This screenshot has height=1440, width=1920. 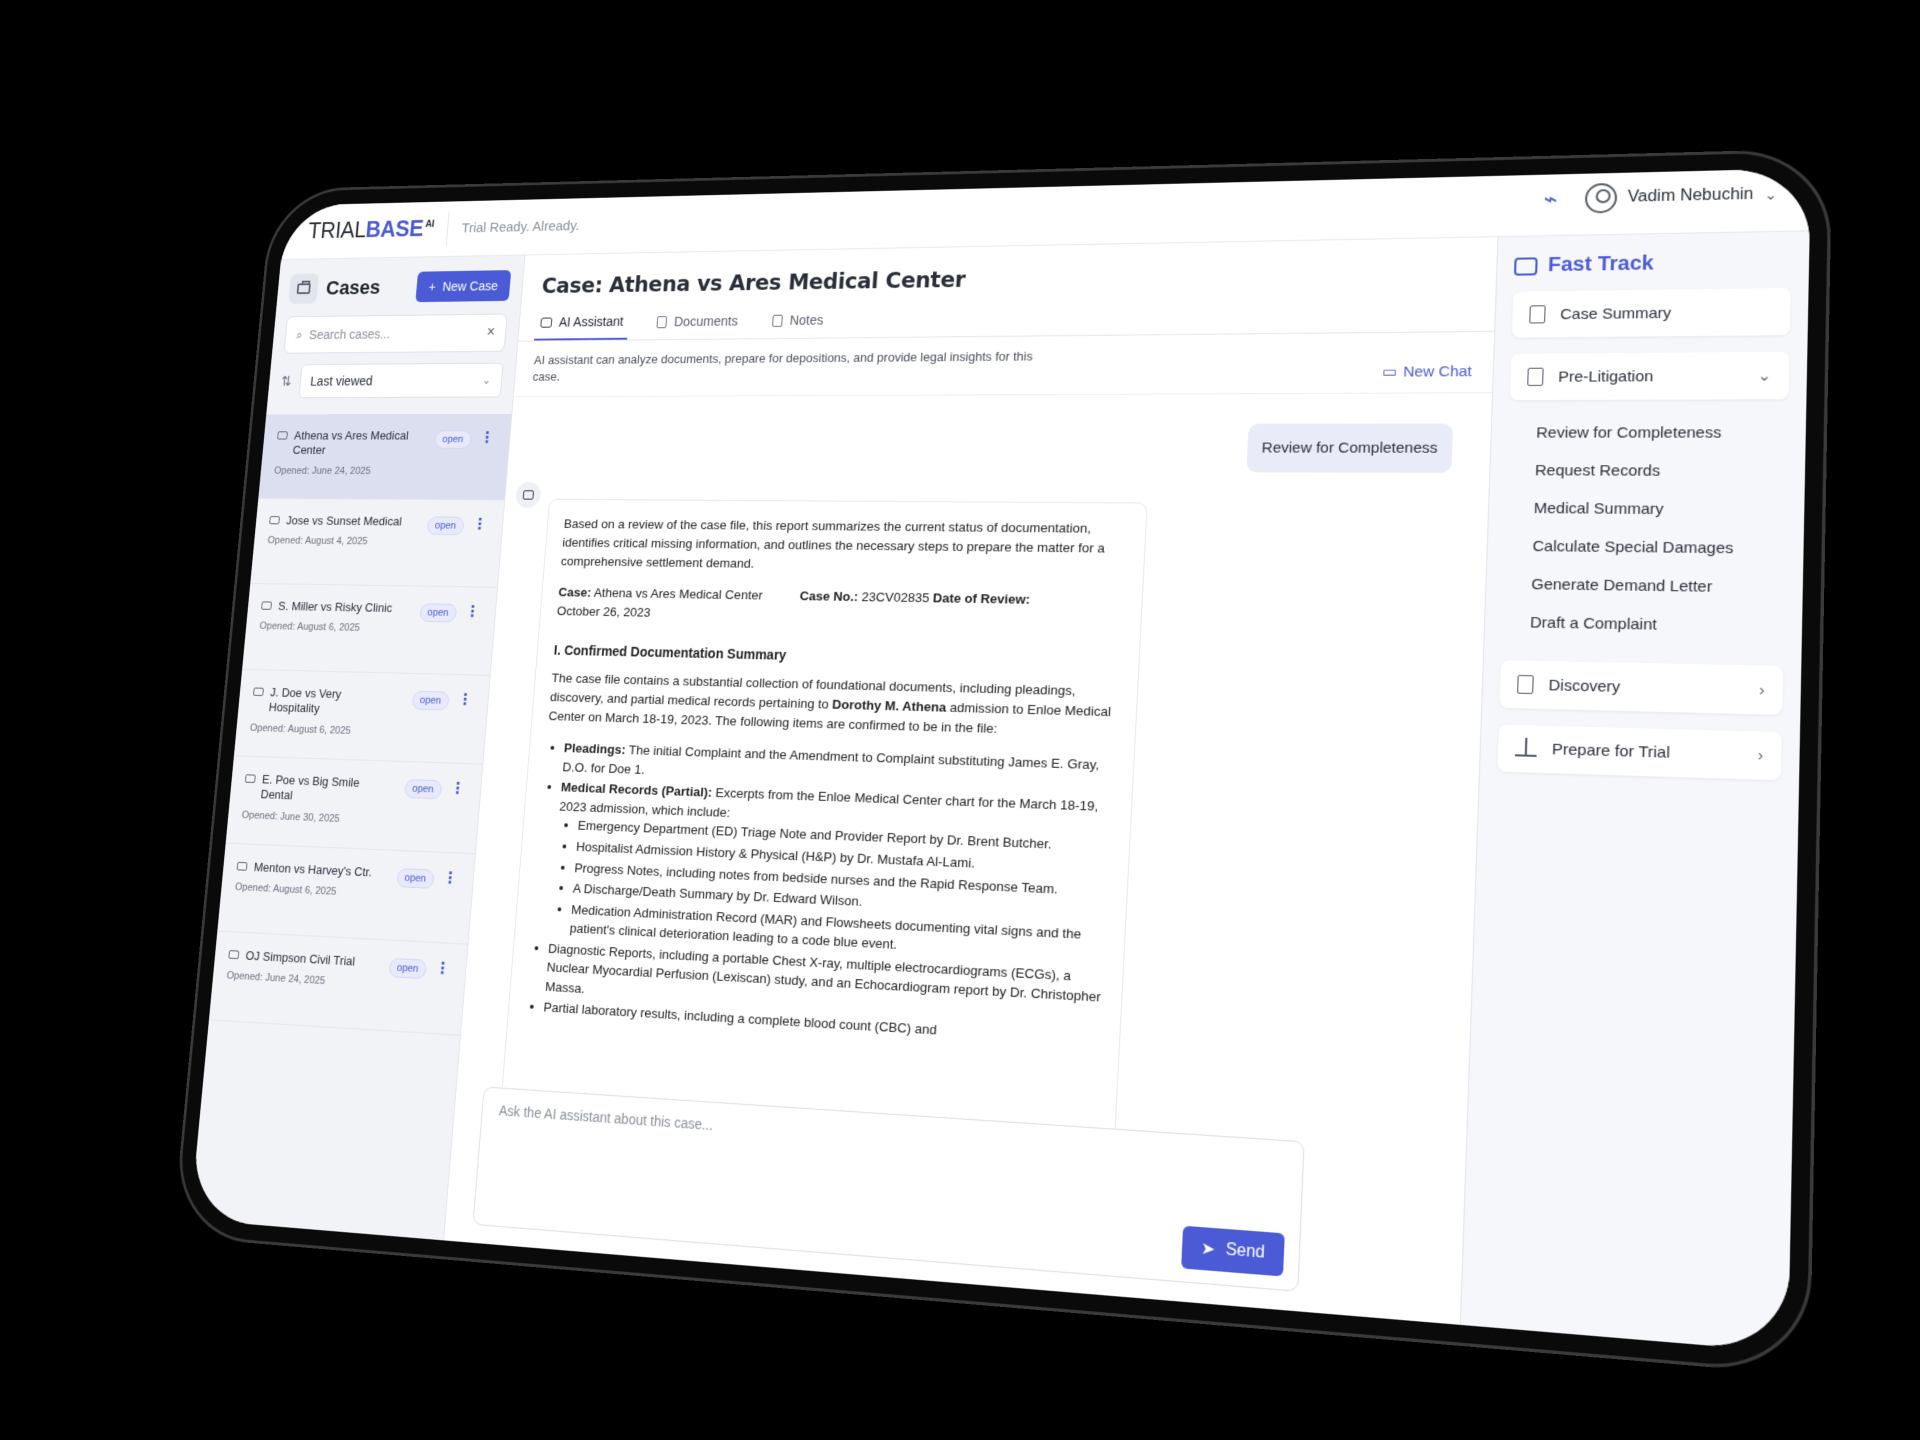 I want to click on case-no-label: Case No.:, so click(x=829, y=596).